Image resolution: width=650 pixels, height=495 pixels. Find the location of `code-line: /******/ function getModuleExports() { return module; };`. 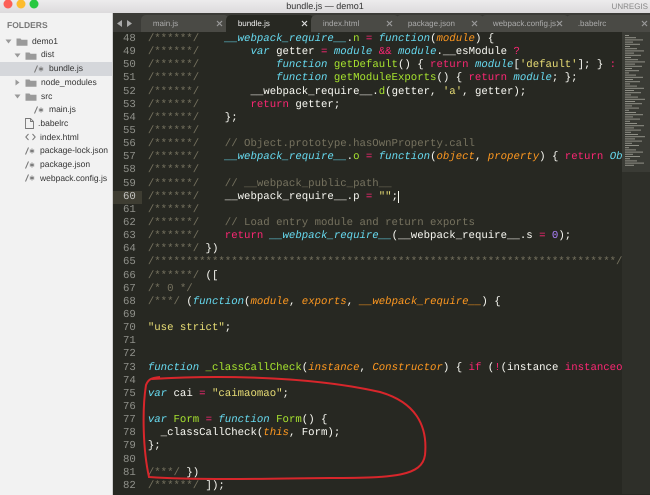

code-line: /******/ function getModuleExports() { return module; }; is located at coordinates (362, 79).